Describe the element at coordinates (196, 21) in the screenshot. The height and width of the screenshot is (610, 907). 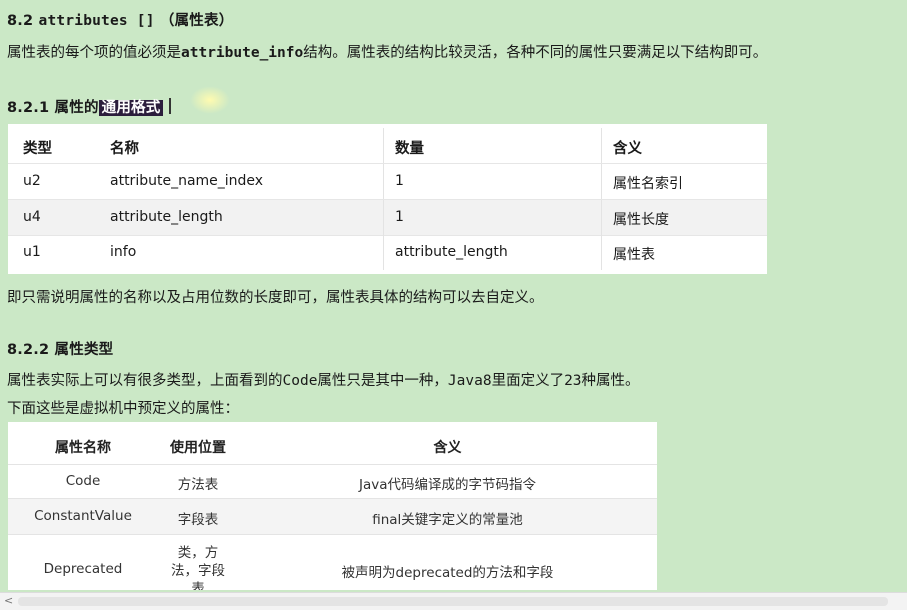
I see `section-label: （属性表）` at that location.